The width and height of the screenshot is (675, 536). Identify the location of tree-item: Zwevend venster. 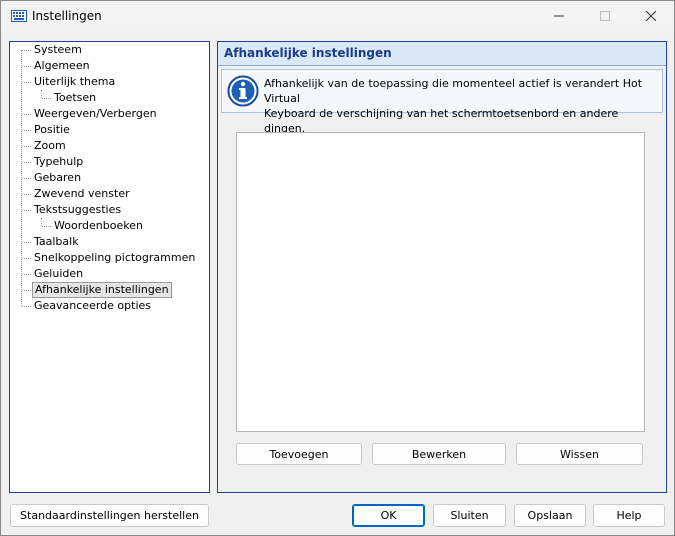
(82, 194).